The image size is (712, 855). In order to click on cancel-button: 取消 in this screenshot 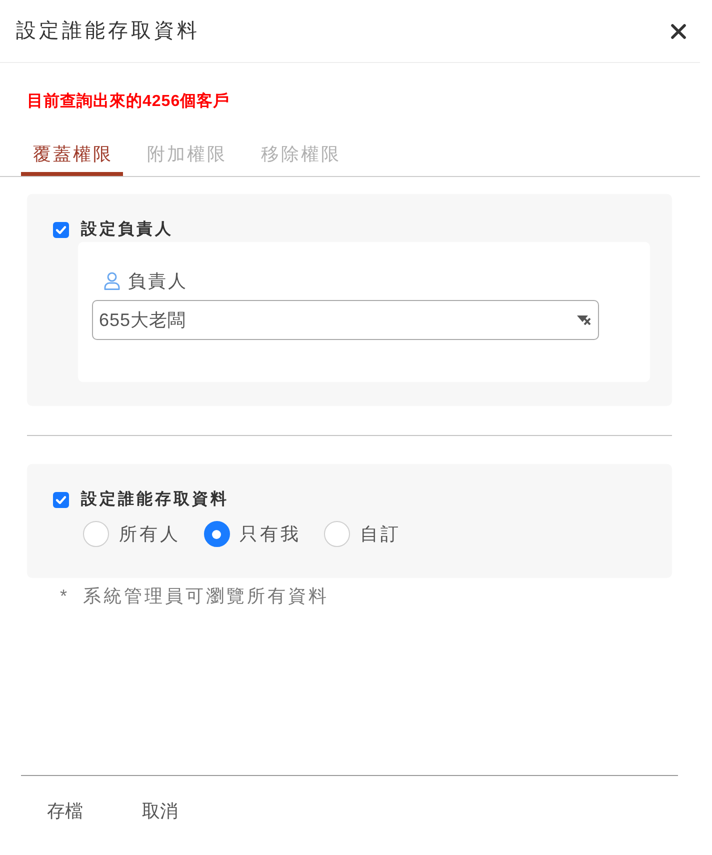, I will do `click(160, 811)`.